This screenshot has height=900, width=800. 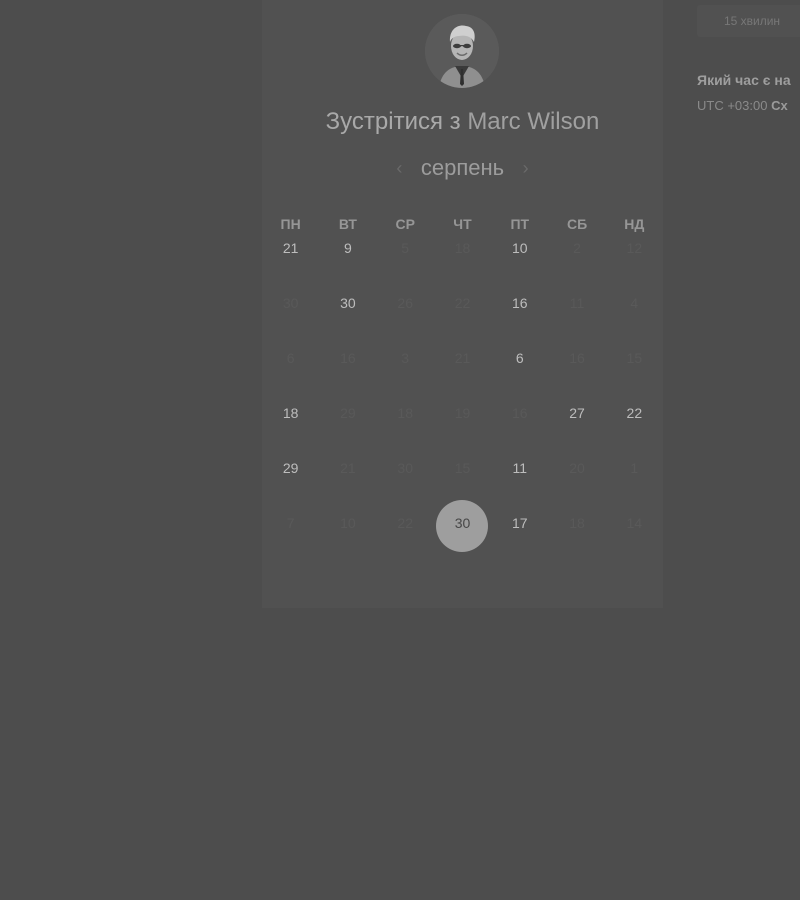 What do you see at coordinates (462, 51) in the screenshot?
I see `host-photo` at bounding box center [462, 51].